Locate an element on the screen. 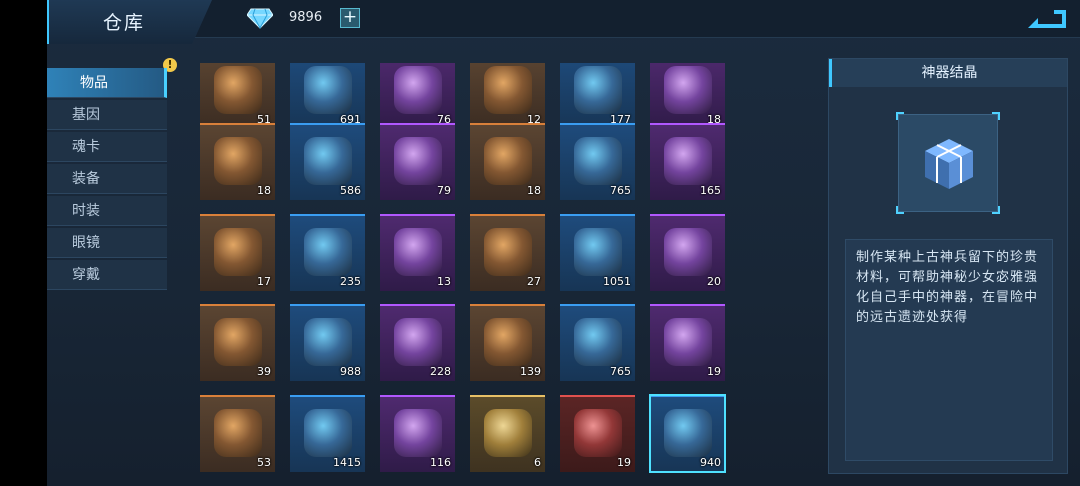  item-quantity: 20 is located at coordinates (714, 281).